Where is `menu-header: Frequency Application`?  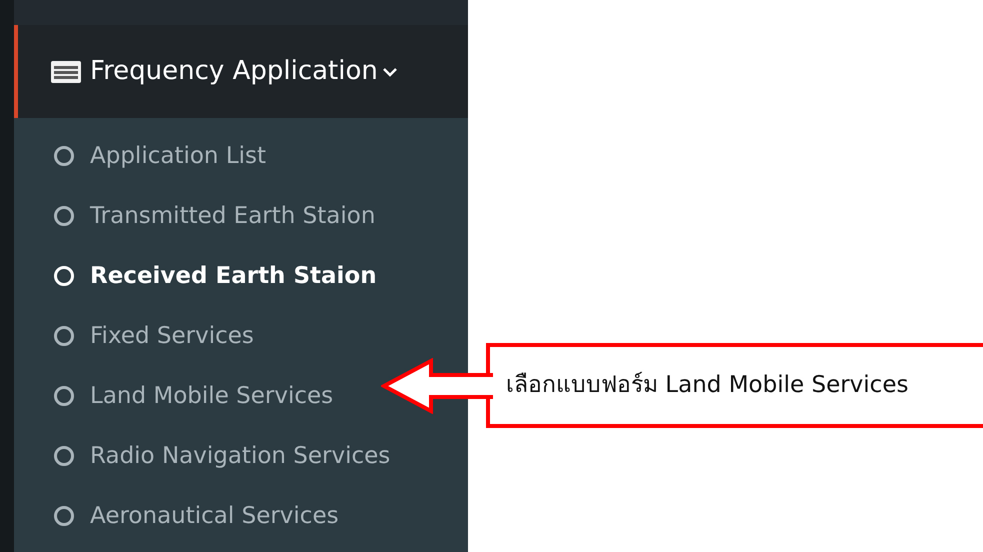 menu-header: Frequency Application is located at coordinates (241, 71).